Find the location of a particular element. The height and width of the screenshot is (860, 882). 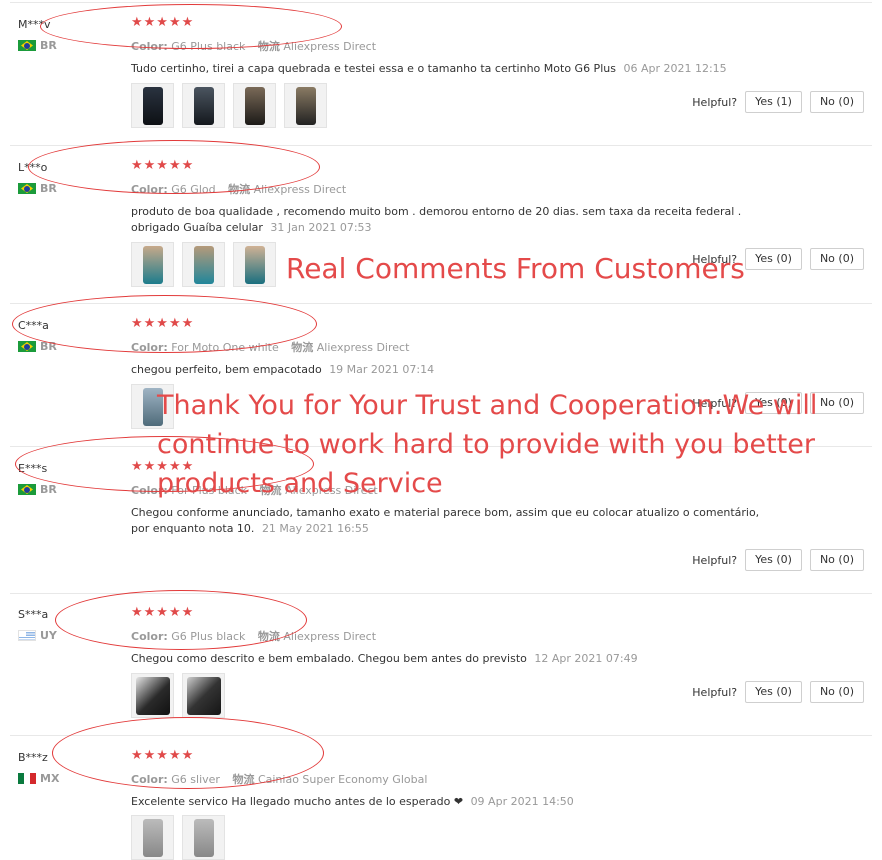

mexico-flag-icon is located at coordinates (27, 778).